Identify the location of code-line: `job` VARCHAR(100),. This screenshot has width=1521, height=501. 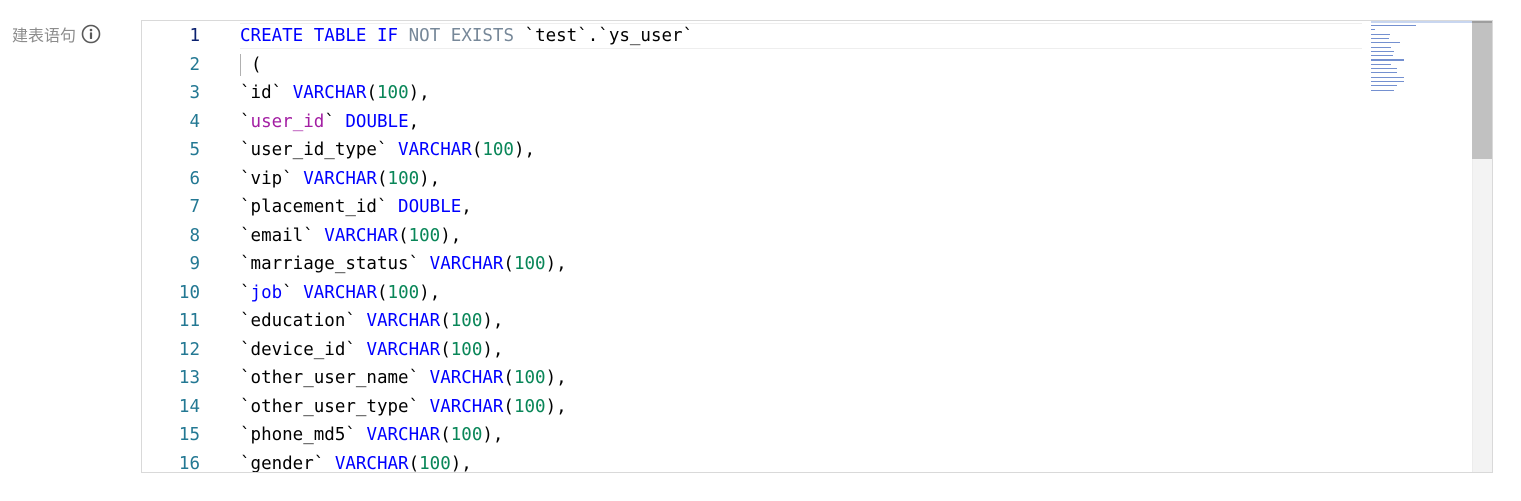
(340, 293).